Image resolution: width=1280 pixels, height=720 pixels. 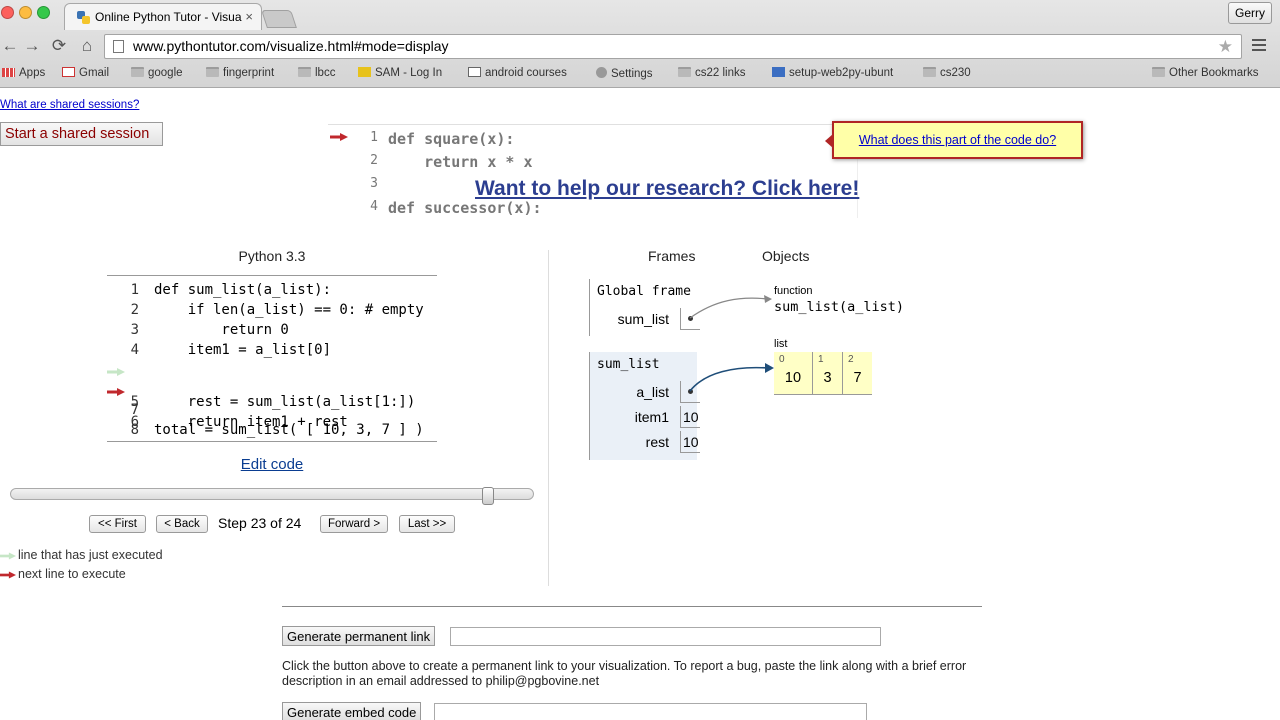 What do you see at coordinates (69, 105) in the screenshot?
I see `shared-sessions-link: What are shared sessions?` at bounding box center [69, 105].